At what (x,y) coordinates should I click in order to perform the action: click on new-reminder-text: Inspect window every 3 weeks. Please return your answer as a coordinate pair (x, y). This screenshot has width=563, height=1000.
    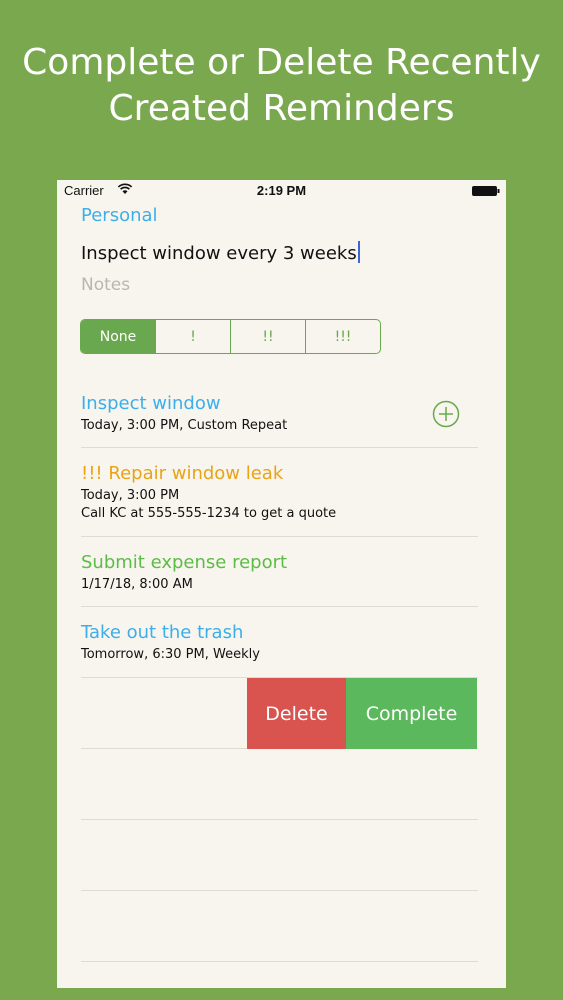
    Looking at the image, I should click on (219, 253).